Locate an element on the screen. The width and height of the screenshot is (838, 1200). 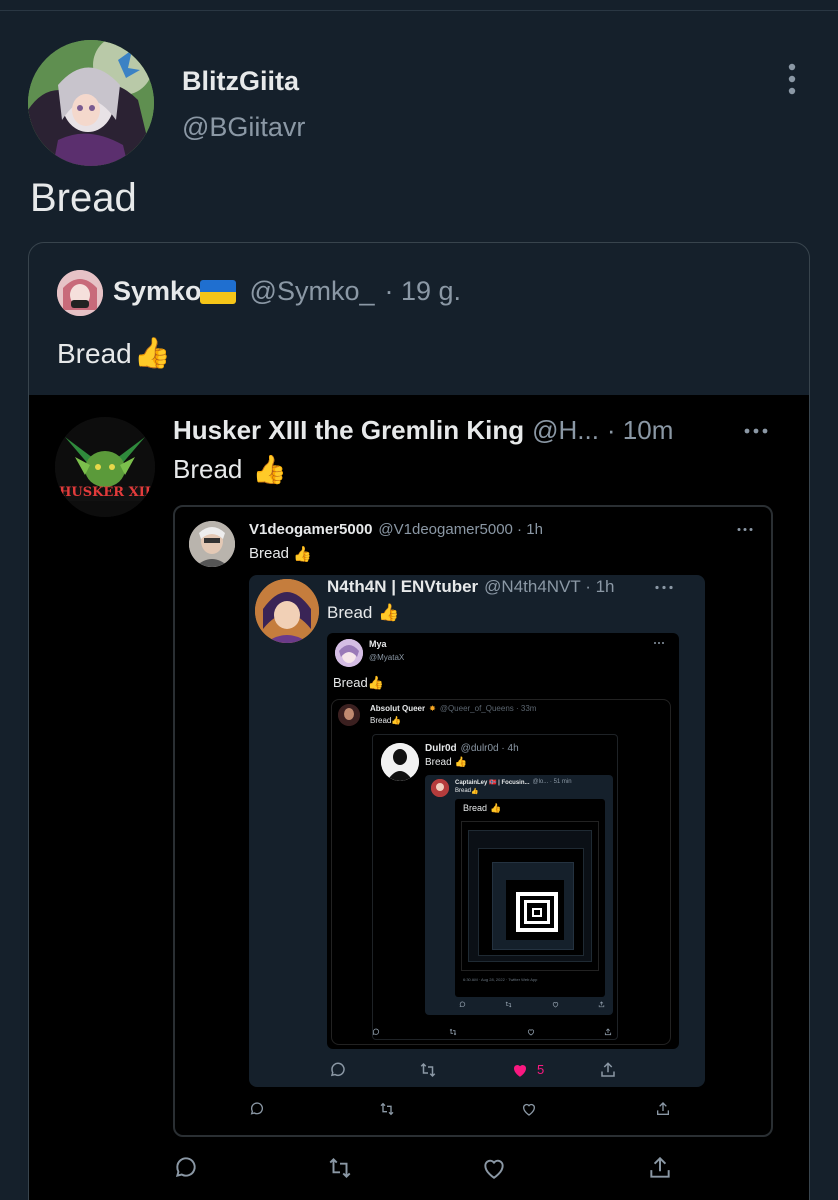
absolut-queer-text: Bread is located at coordinates (381, 720).